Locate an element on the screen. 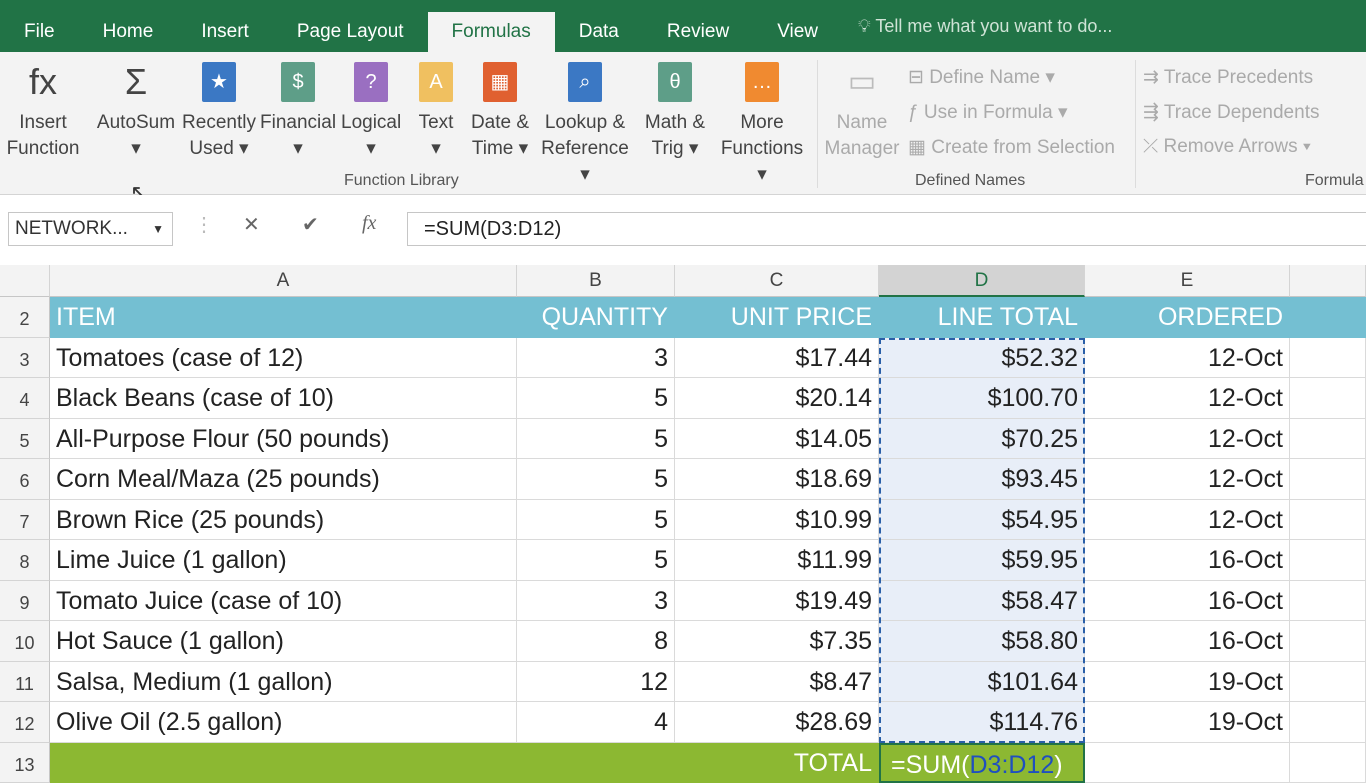 This screenshot has width=1366, height=783. cell: $100.70 is located at coordinates (982, 398).